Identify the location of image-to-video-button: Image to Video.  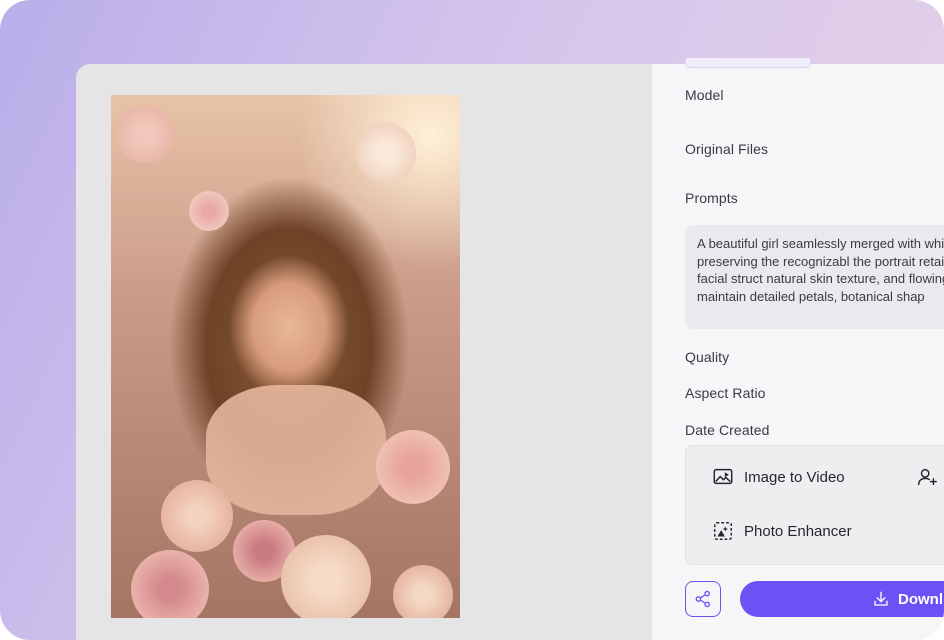
(778, 477).